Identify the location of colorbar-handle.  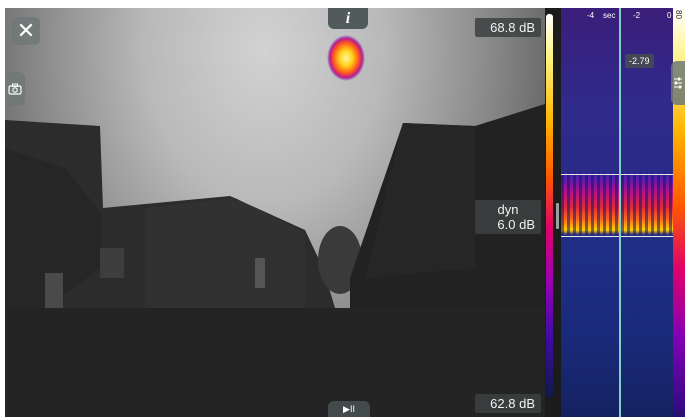
(557, 216).